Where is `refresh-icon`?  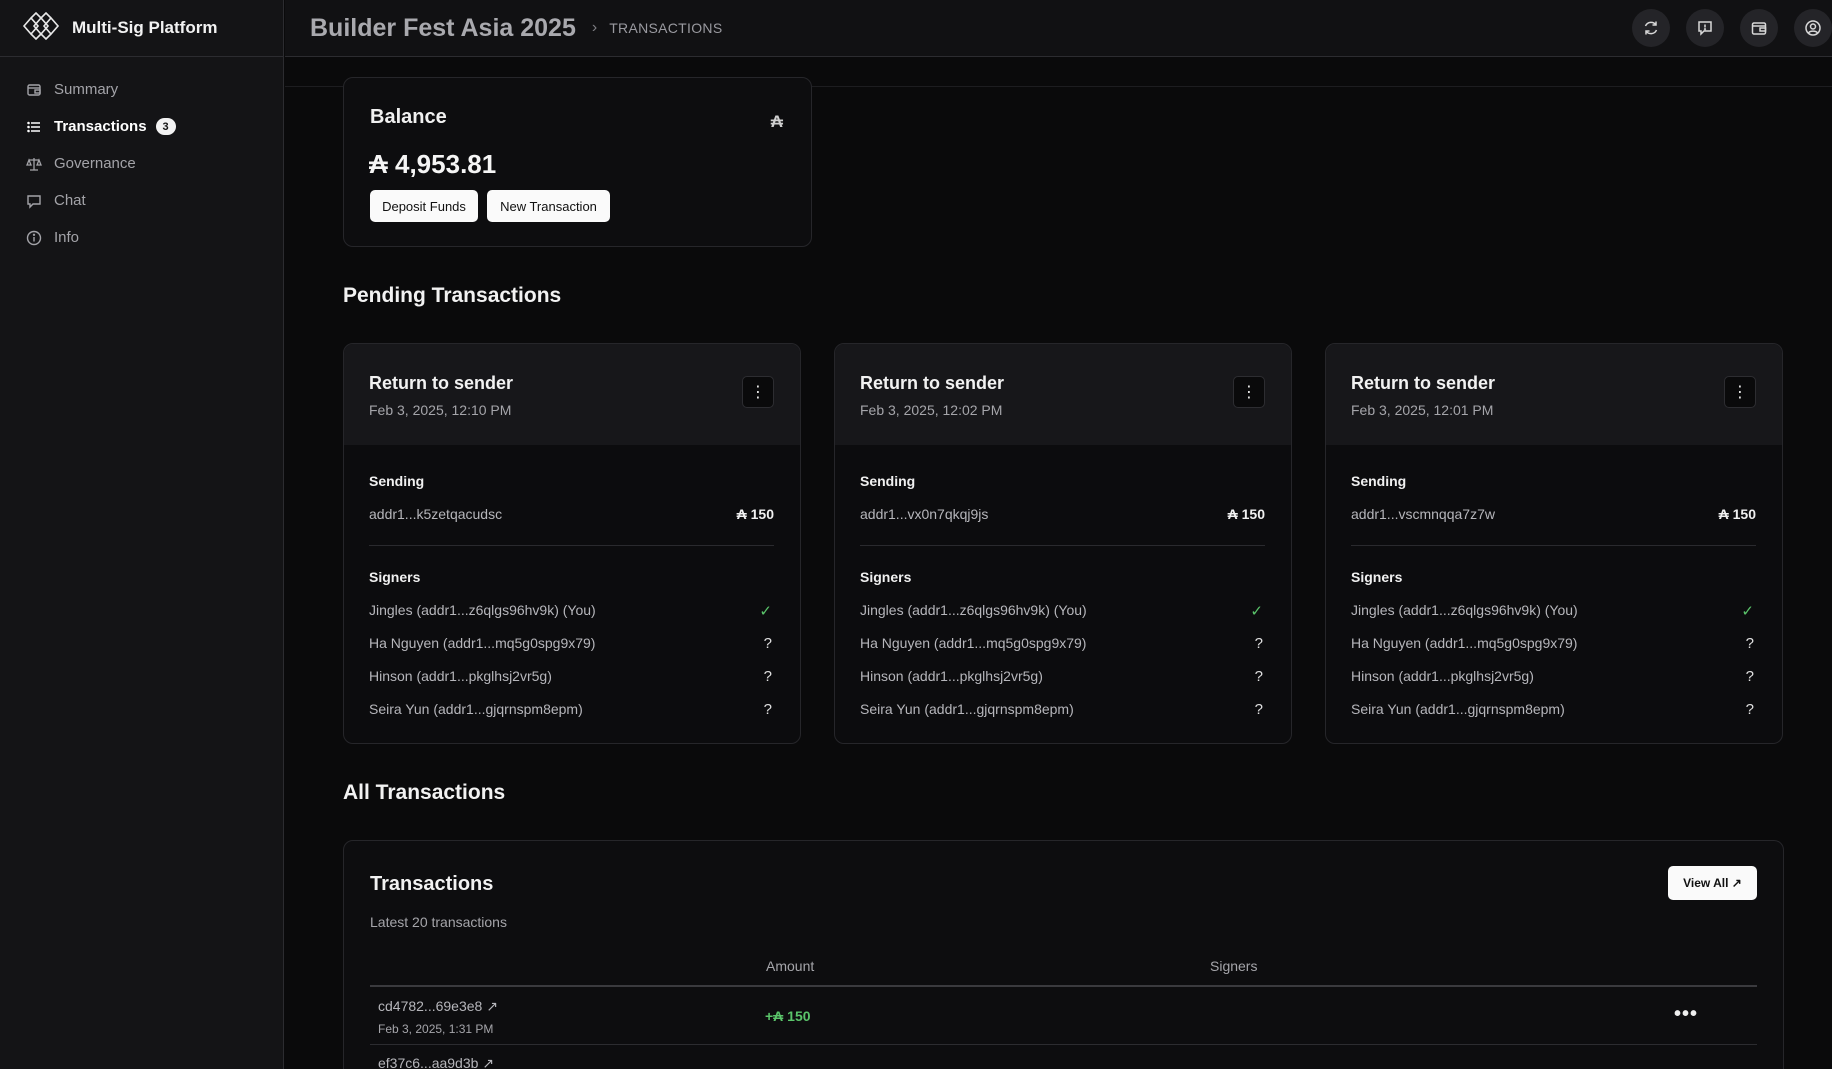 refresh-icon is located at coordinates (1651, 28).